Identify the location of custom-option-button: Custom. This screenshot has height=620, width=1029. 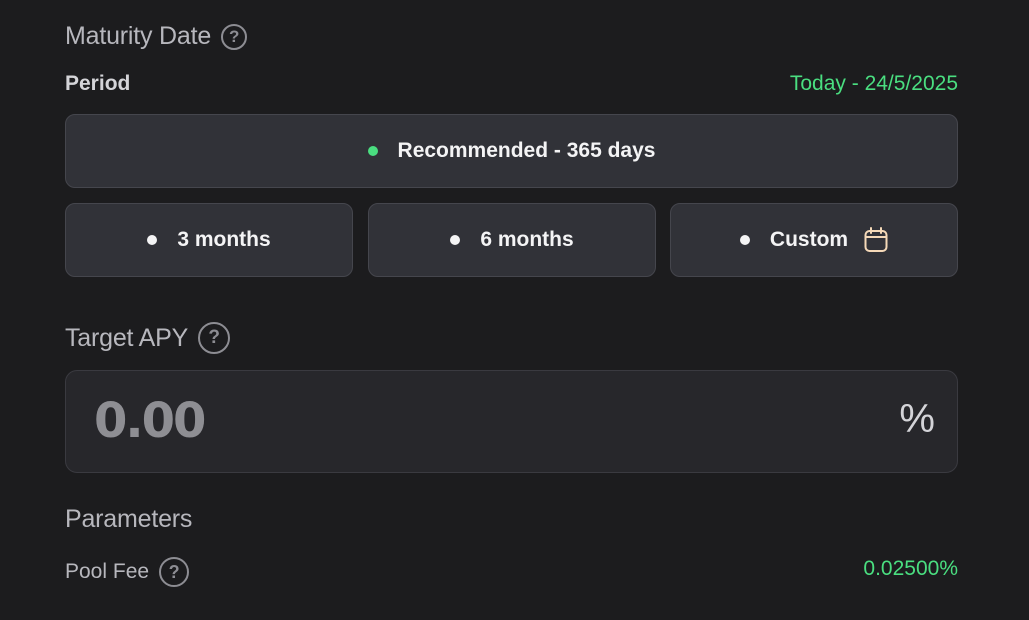
(814, 240).